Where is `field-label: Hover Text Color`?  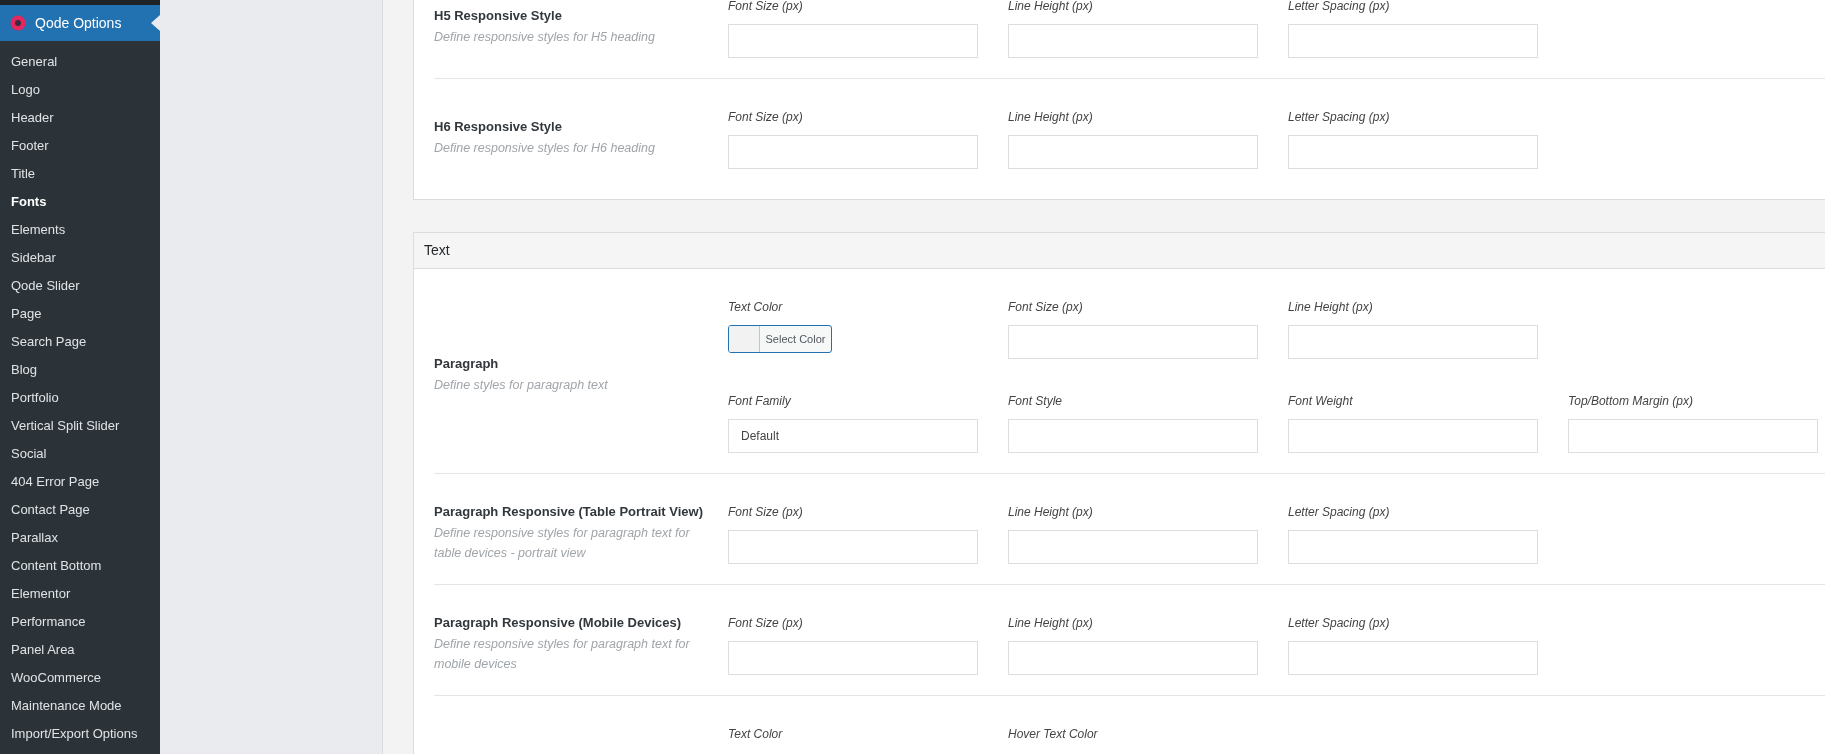 field-label: Hover Text Color is located at coordinates (1053, 734).